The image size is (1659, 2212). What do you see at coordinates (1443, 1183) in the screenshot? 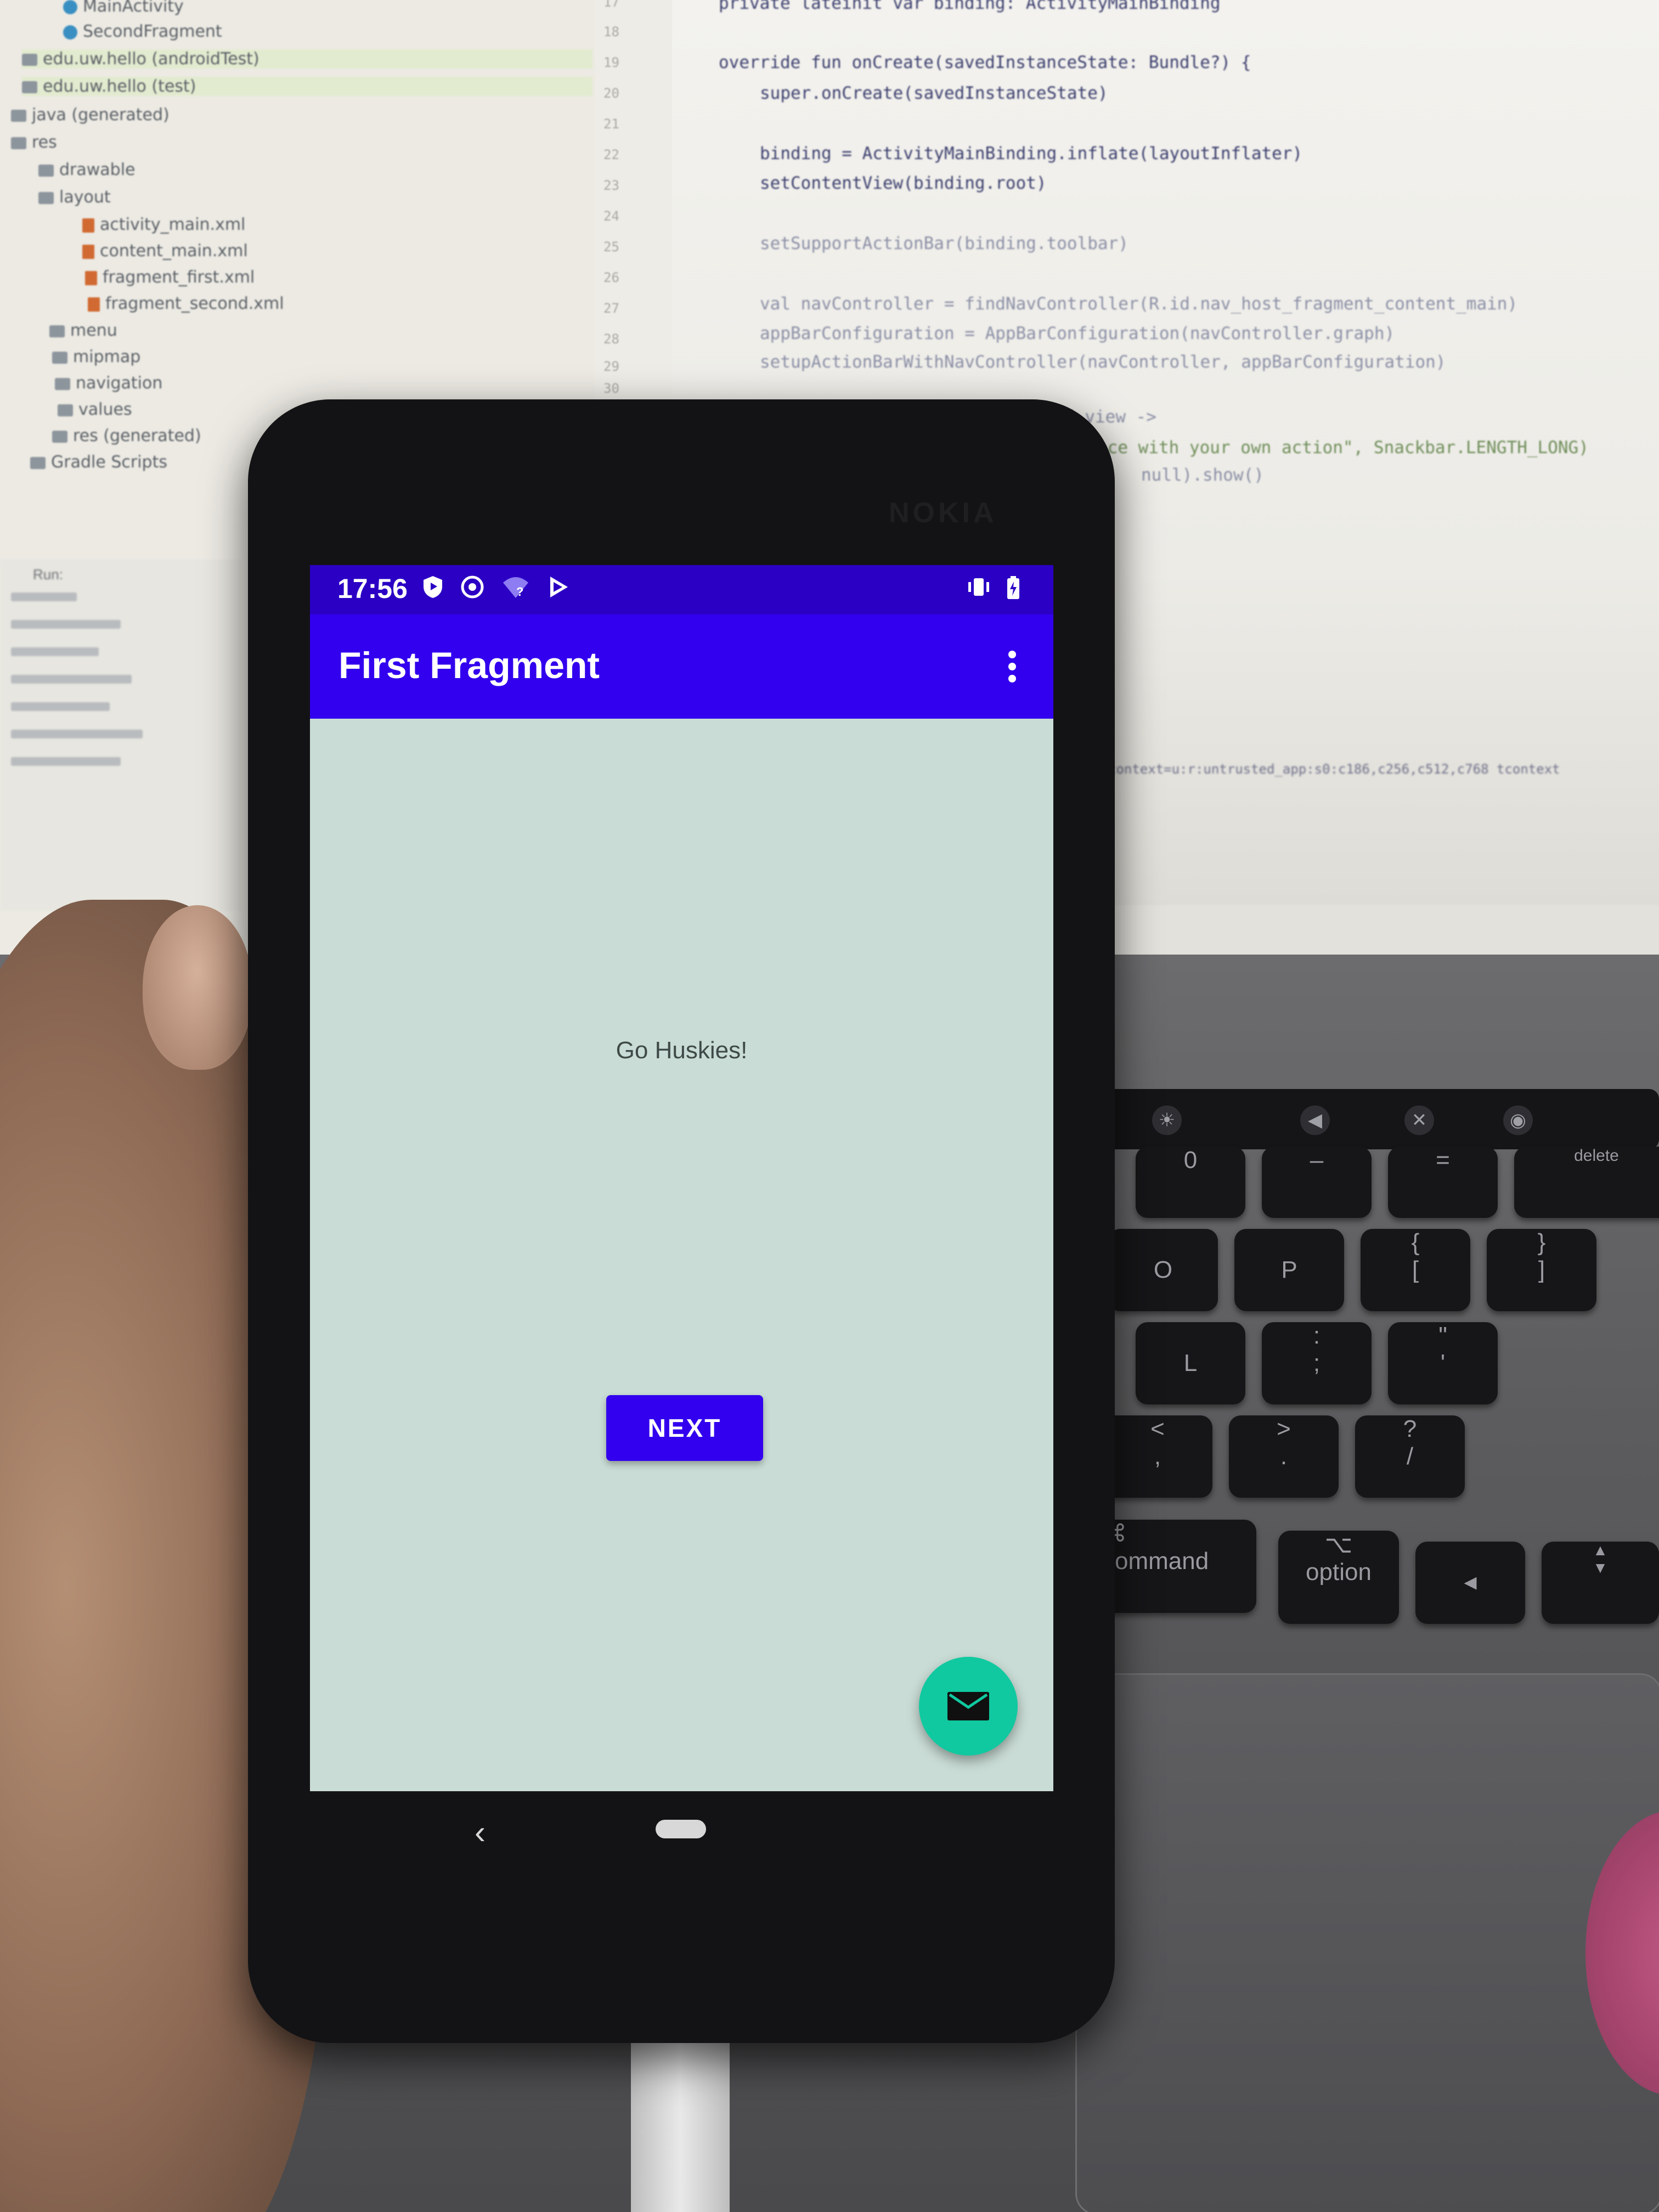
I see `key-equals: =` at bounding box center [1443, 1183].